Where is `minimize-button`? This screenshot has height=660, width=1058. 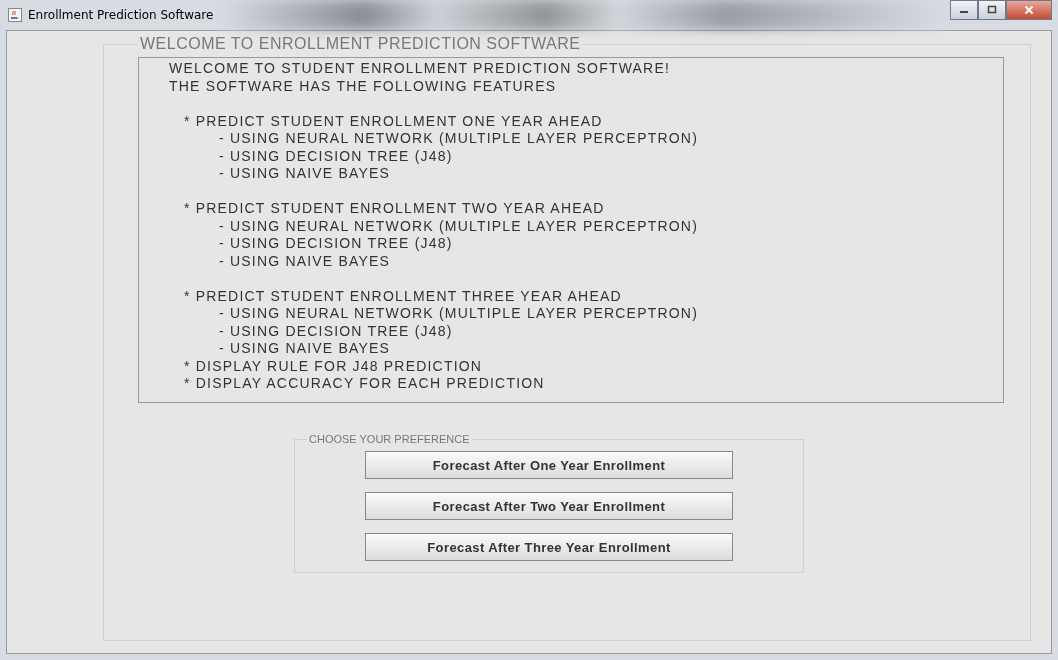
minimize-button is located at coordinates (964, 10).